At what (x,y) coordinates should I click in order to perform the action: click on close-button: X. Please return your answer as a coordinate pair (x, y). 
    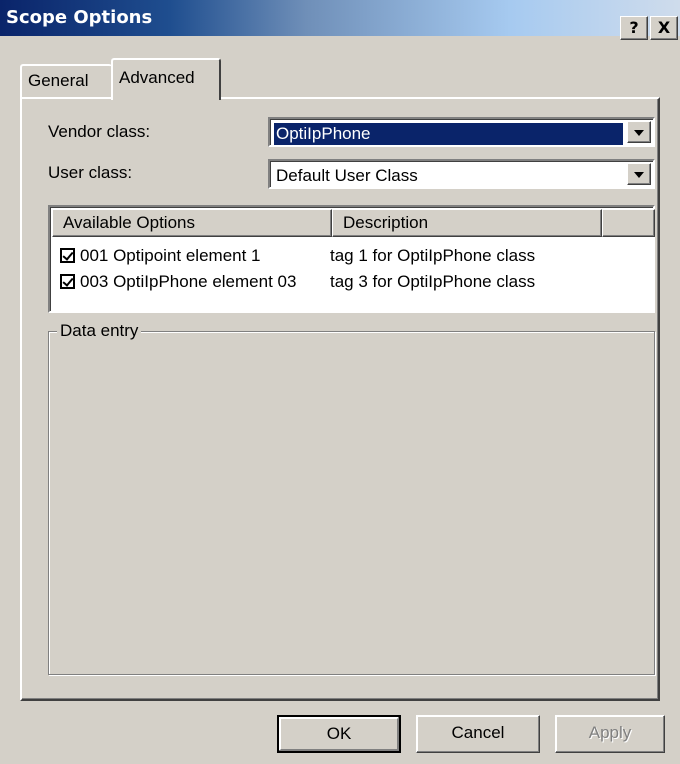
    Looking at the image, I should click on (664, 28).